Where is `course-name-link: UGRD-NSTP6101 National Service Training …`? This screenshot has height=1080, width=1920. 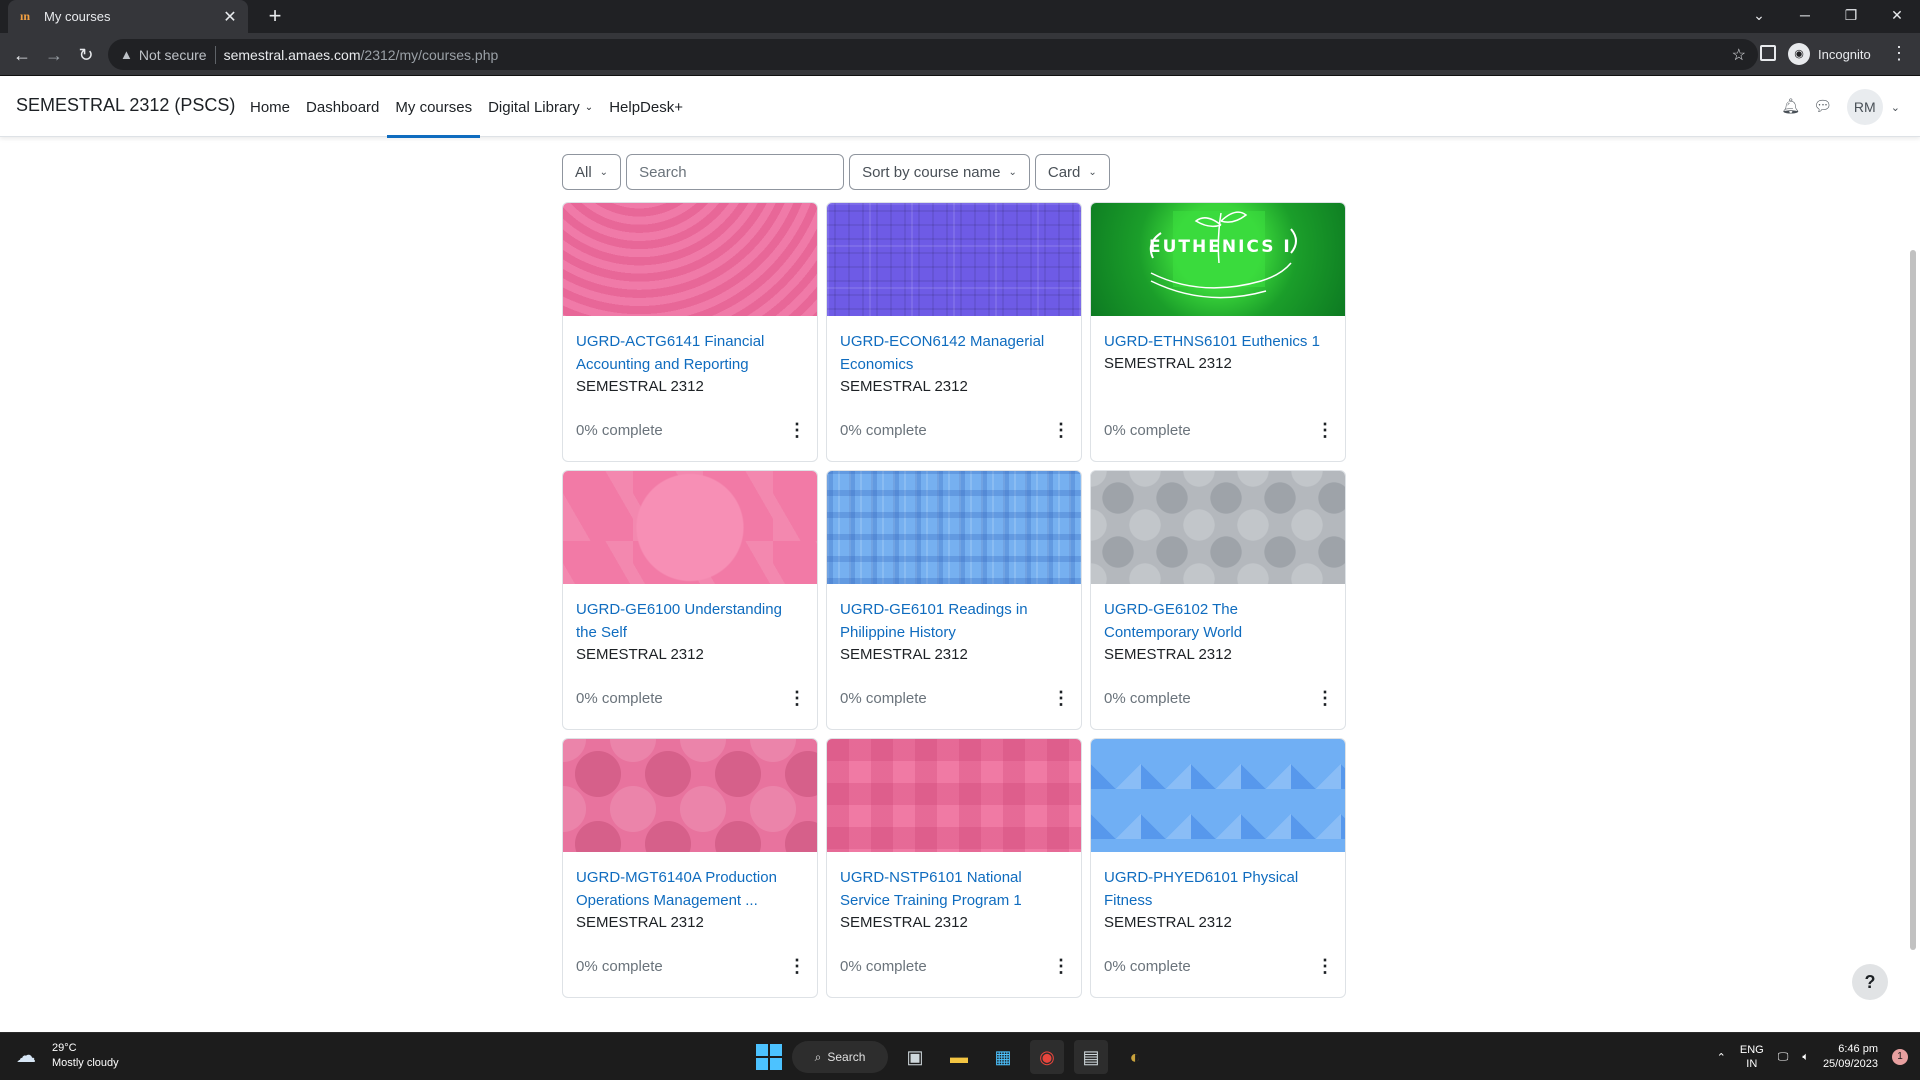
course-name-link: UGRD-NSTP6101 National Service Training … is located at coordinates (954, 889).